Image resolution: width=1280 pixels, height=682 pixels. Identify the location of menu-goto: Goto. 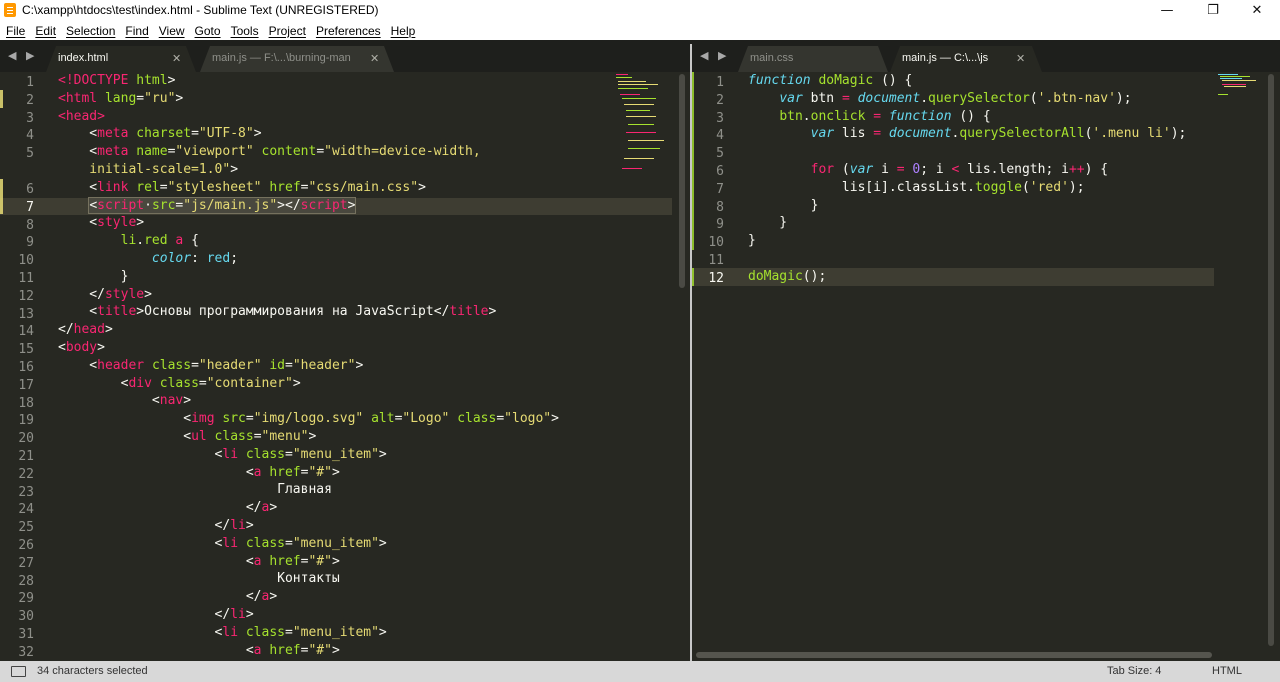
(208, 31).